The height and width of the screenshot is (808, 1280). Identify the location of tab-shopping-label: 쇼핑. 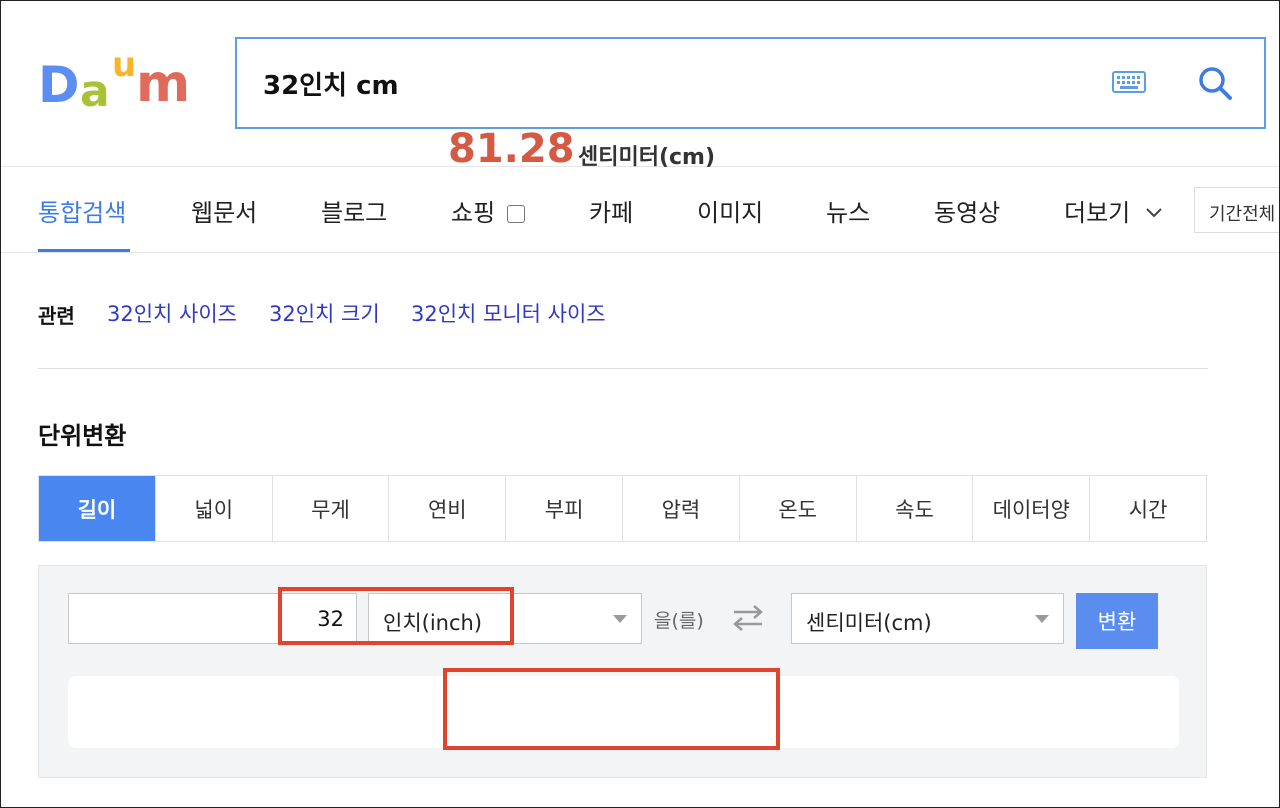
(473, 213).